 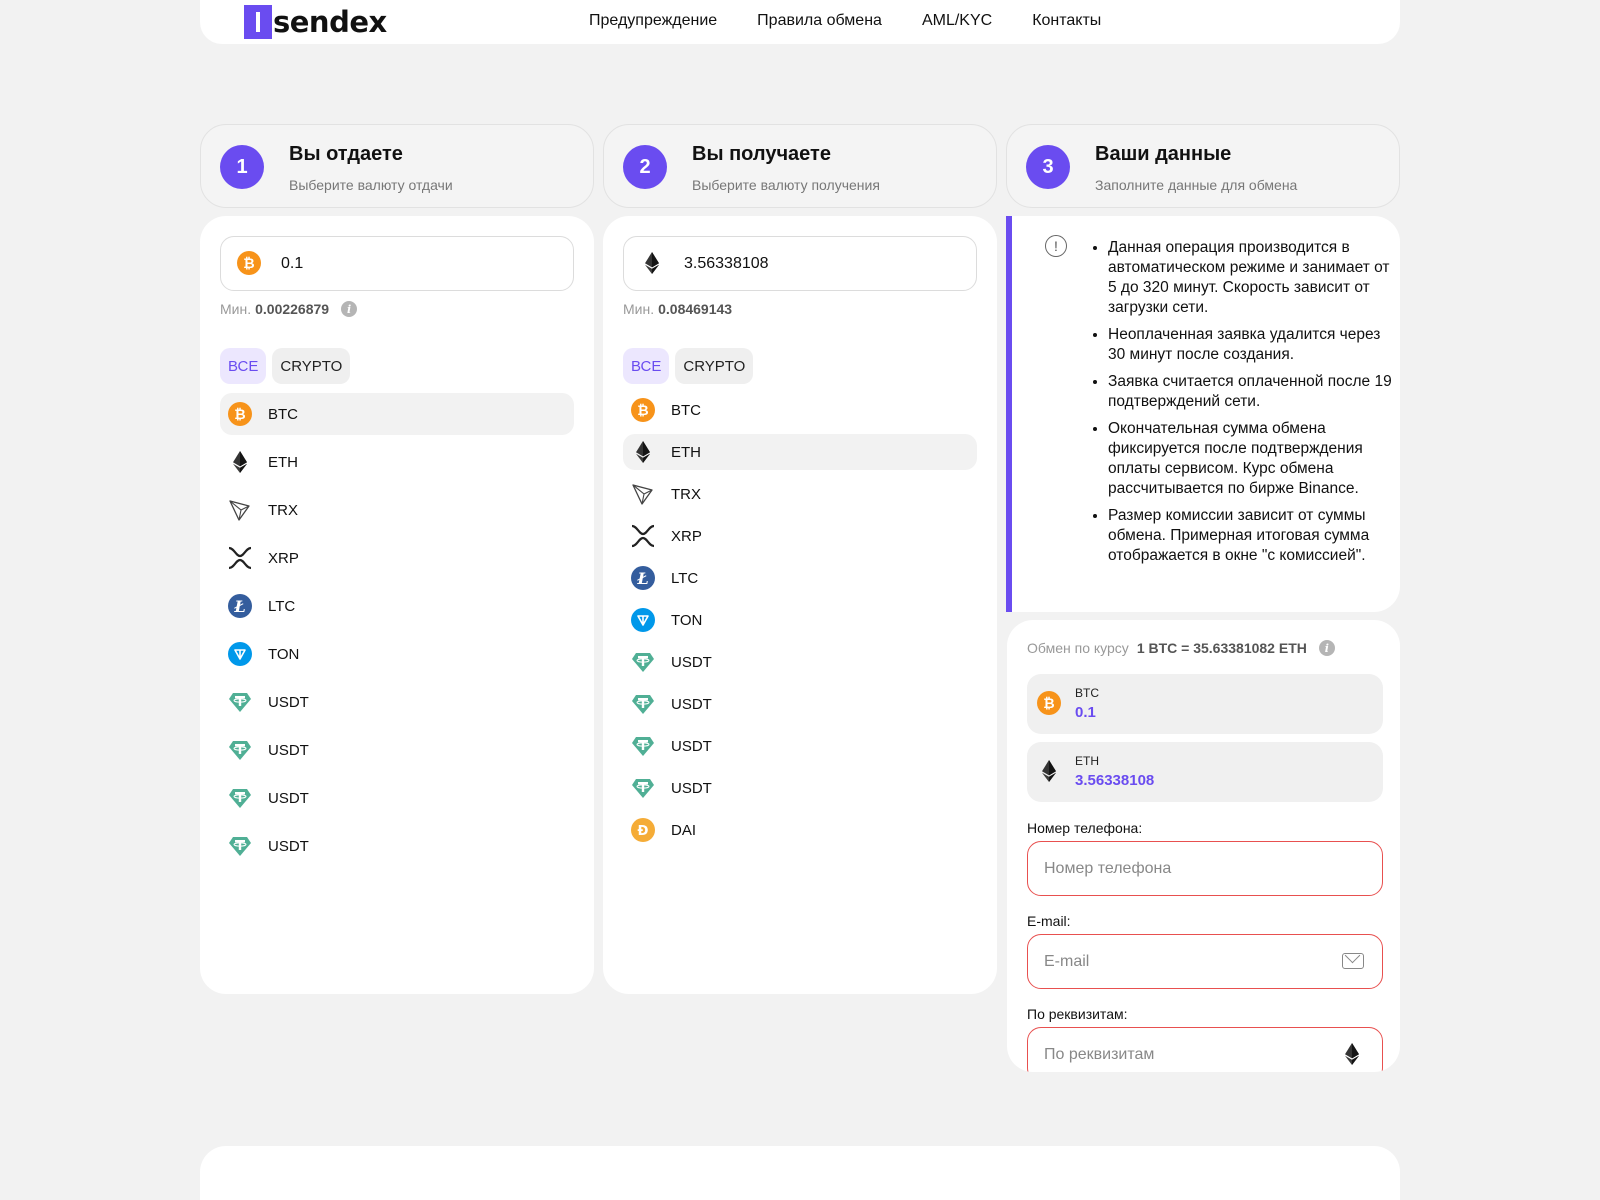 What do you see at coordinates (397, 263) in the screenshot?
I see `give-amount-field: 0.1` at bounding box center [397, 263].